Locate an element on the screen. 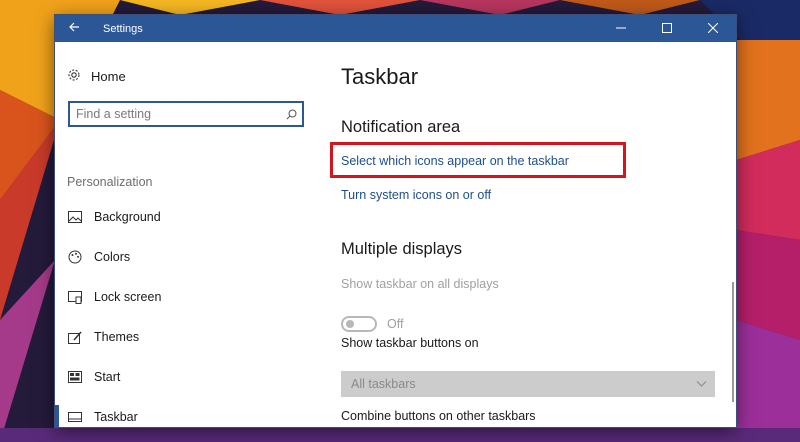 The image size is (800, 442). taskbar-icon is located at coordinates (75, 417).